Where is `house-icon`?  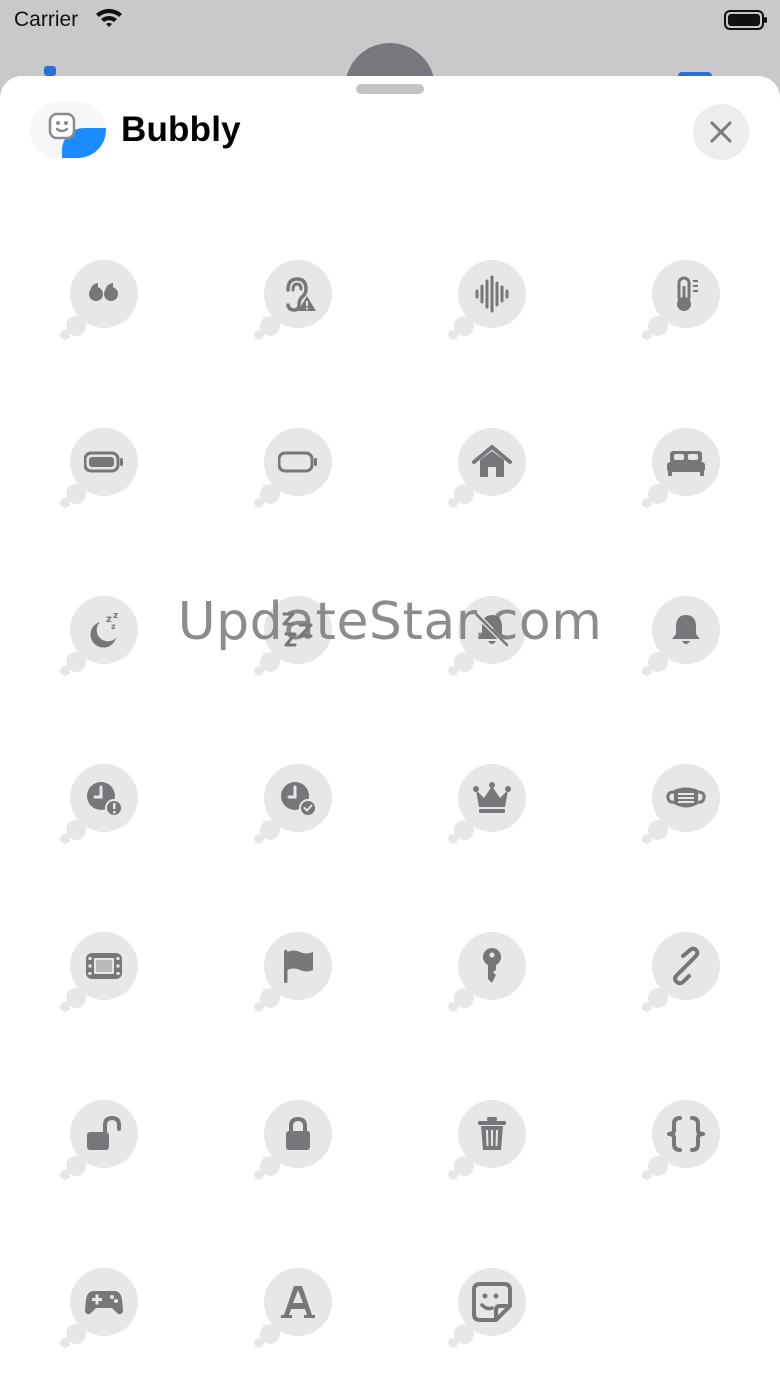
house-icon is located at coordinates (492, 461).